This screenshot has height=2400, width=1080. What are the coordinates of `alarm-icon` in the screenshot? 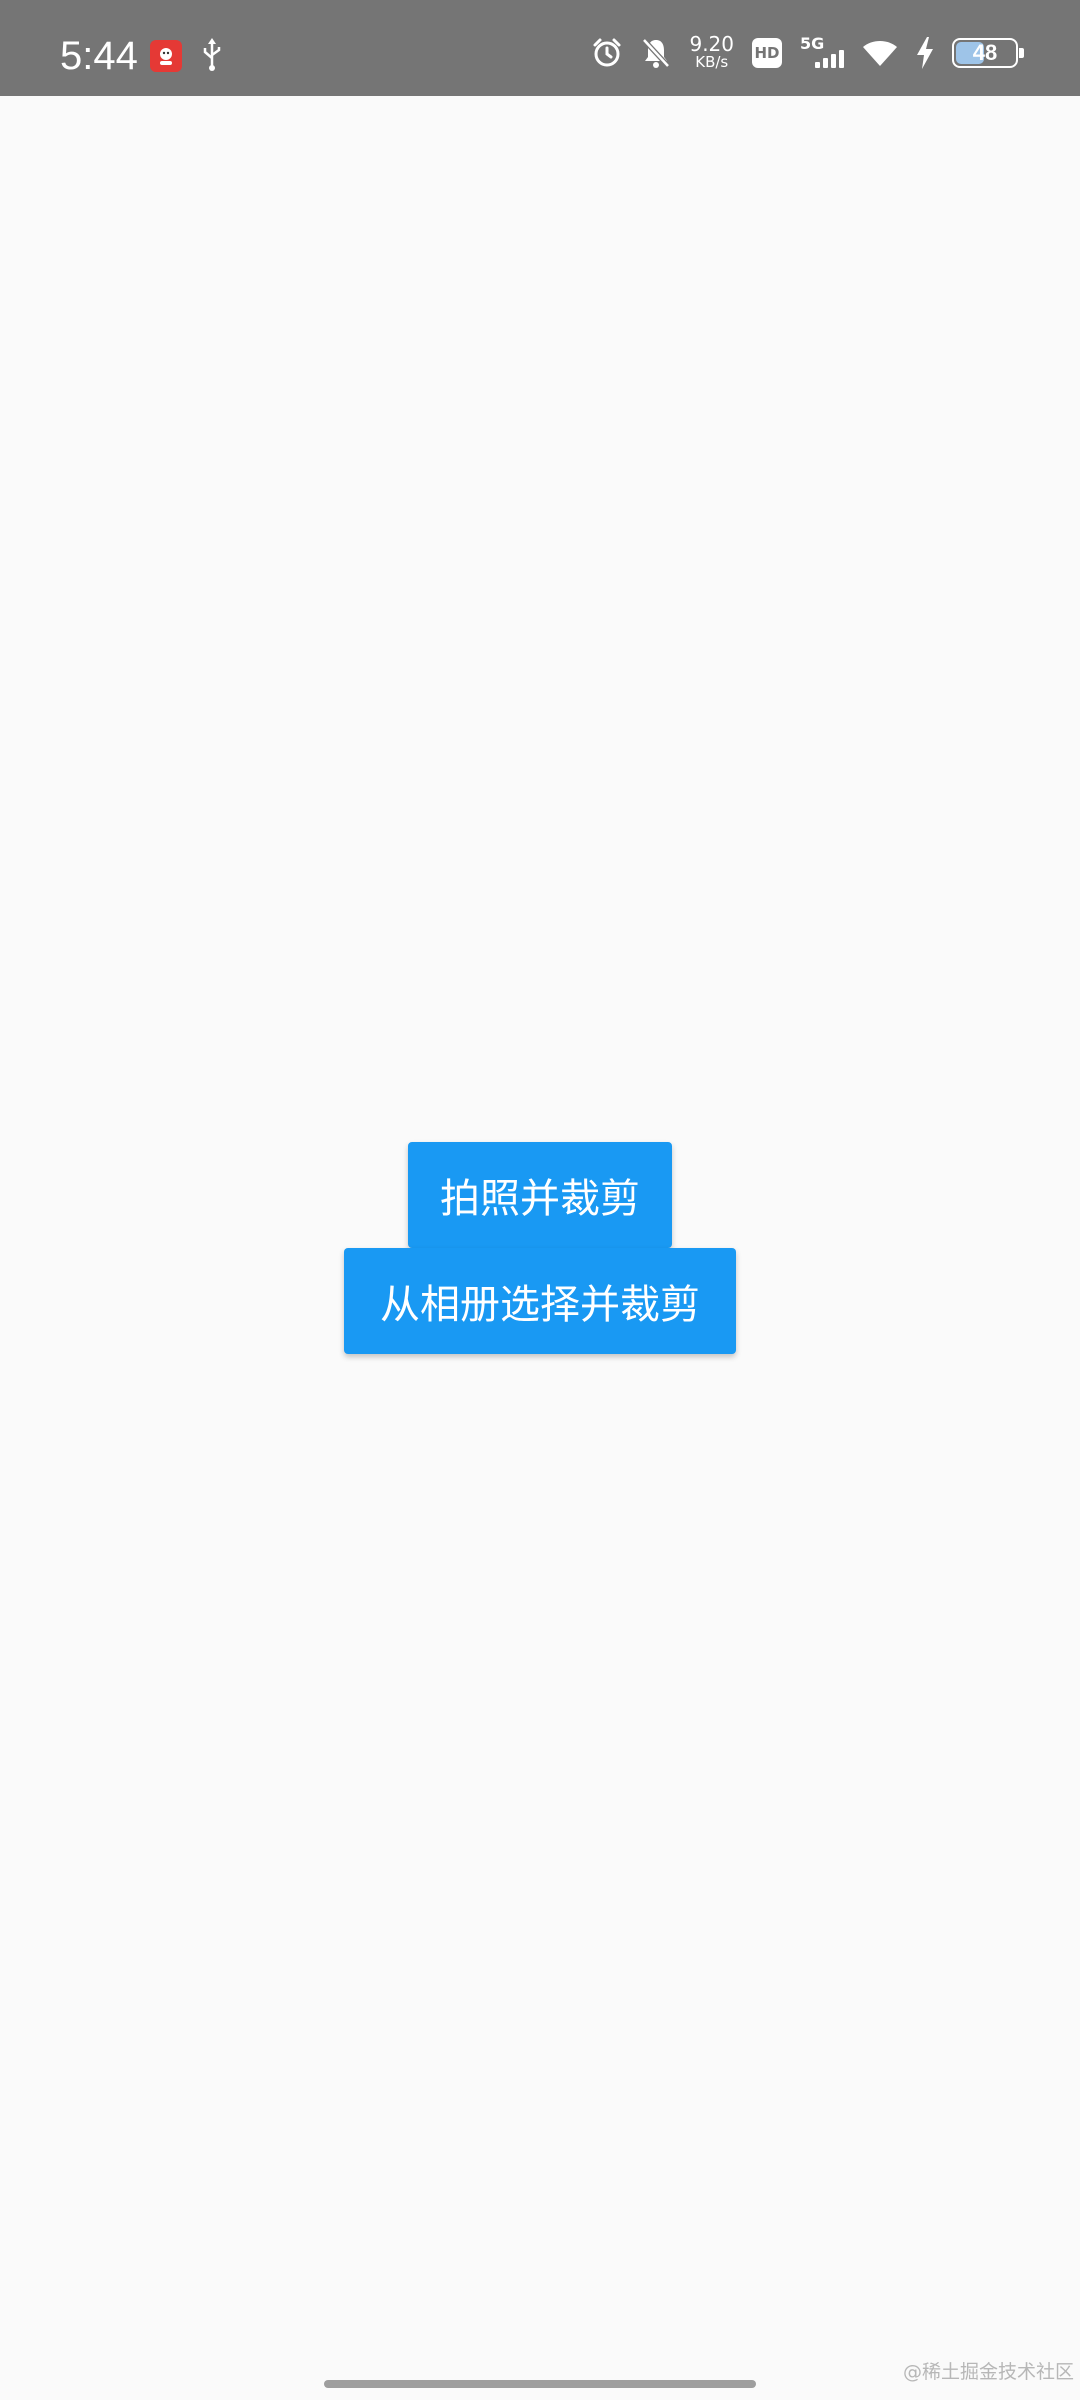 It's located at (607, 53).